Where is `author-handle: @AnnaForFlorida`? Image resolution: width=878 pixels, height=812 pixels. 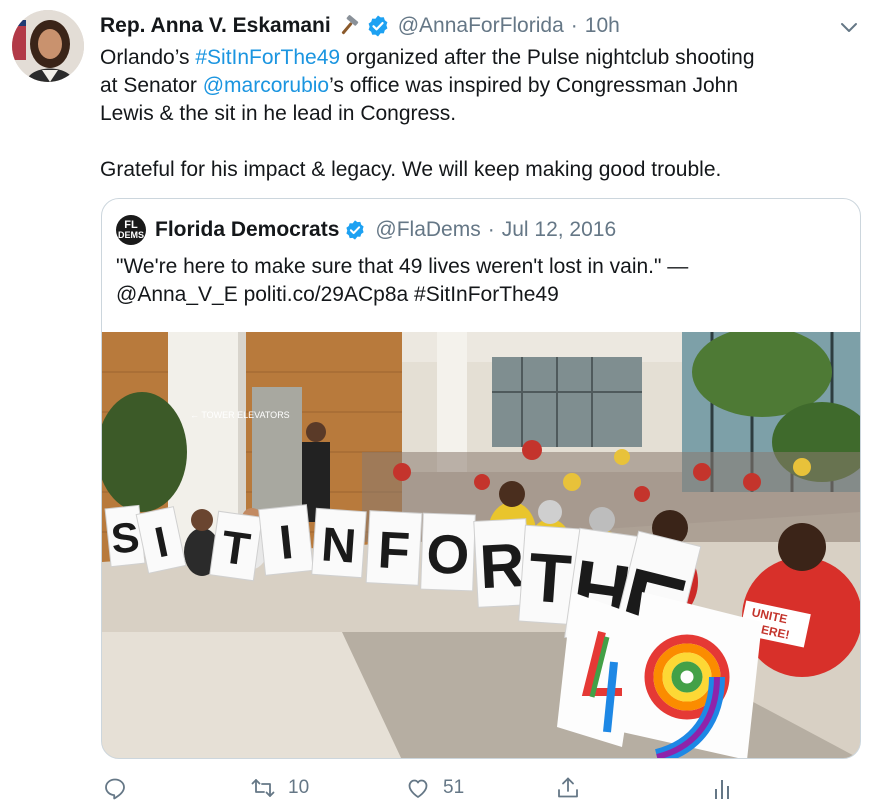 author-handle: @AnnaForFlorida is located at coordinates (481, 26).